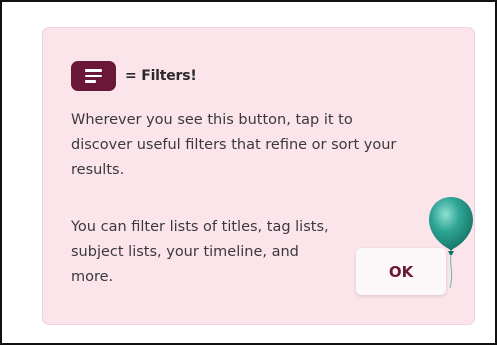  I want to click on tip-heading-text: = Filters!, so click(161, 76).